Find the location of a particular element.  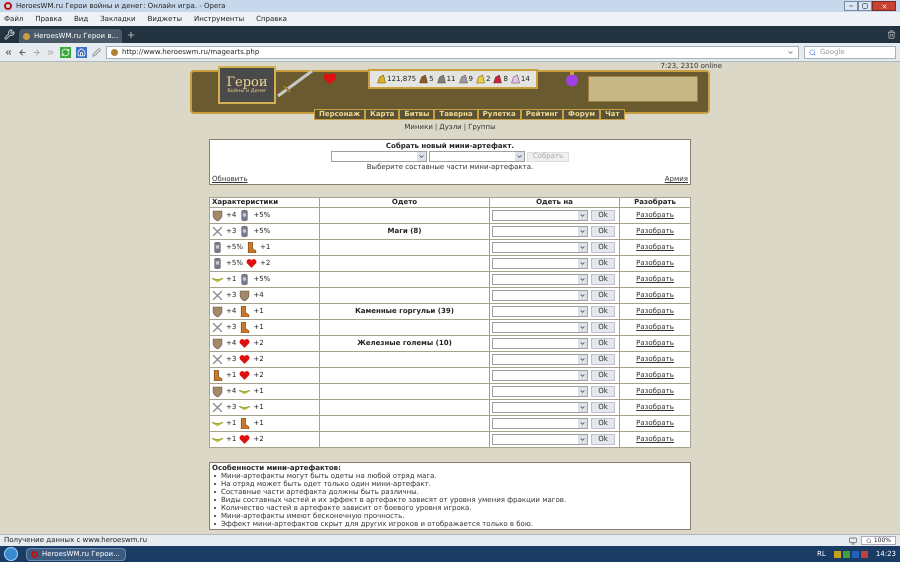

zoom-icon is located at coordinates (869, 541).